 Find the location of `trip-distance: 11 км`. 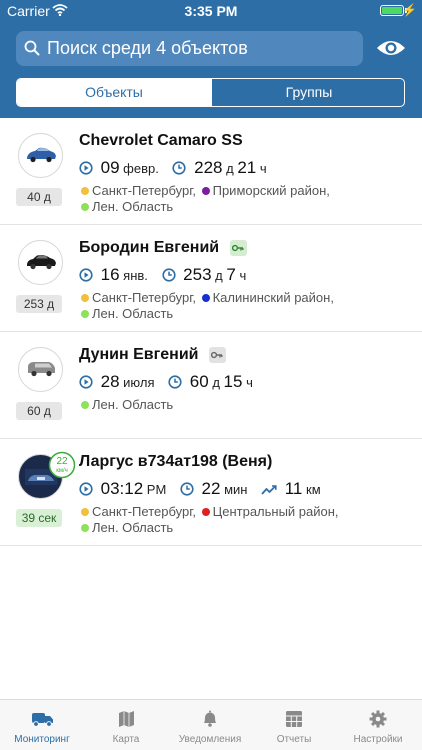

trip-distance: 11 км is located at coordinates (291, 489).